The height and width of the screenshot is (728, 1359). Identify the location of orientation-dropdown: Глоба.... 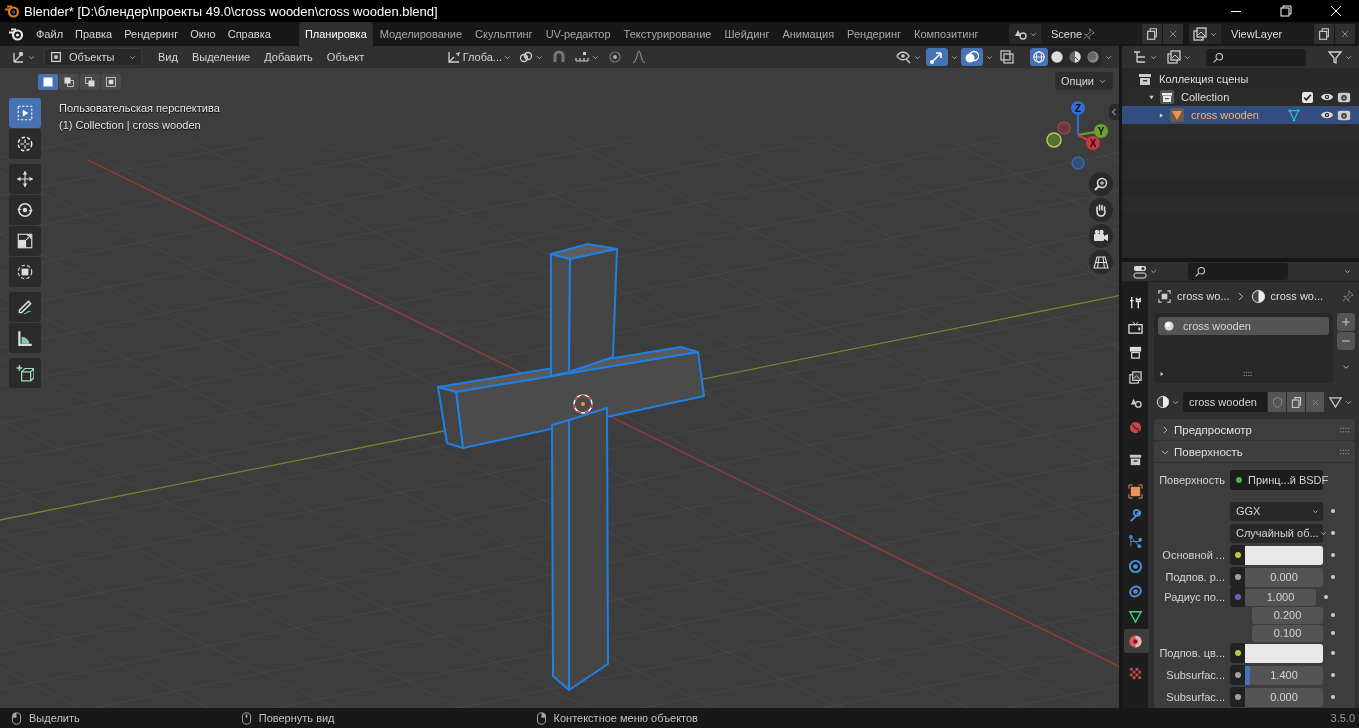
(478, 57).